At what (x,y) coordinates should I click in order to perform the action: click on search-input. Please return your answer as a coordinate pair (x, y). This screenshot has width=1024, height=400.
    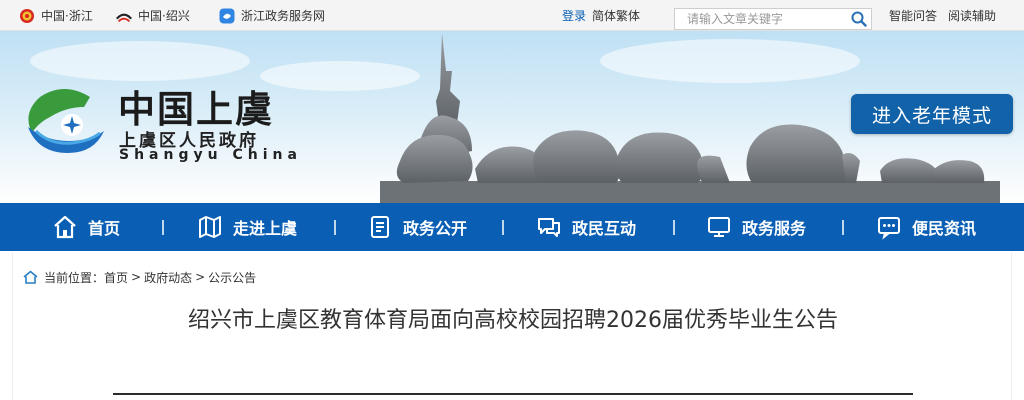
    Looking at the image, I should click on (761, 19).